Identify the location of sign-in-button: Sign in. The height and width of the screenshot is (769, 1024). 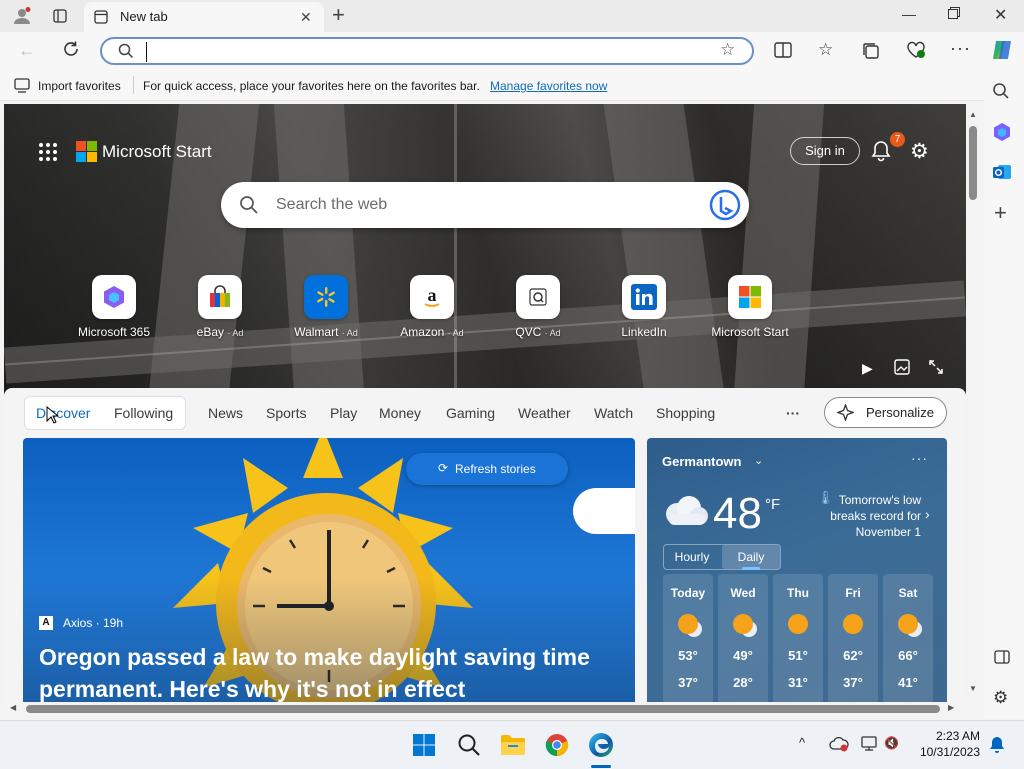
(825, 151).